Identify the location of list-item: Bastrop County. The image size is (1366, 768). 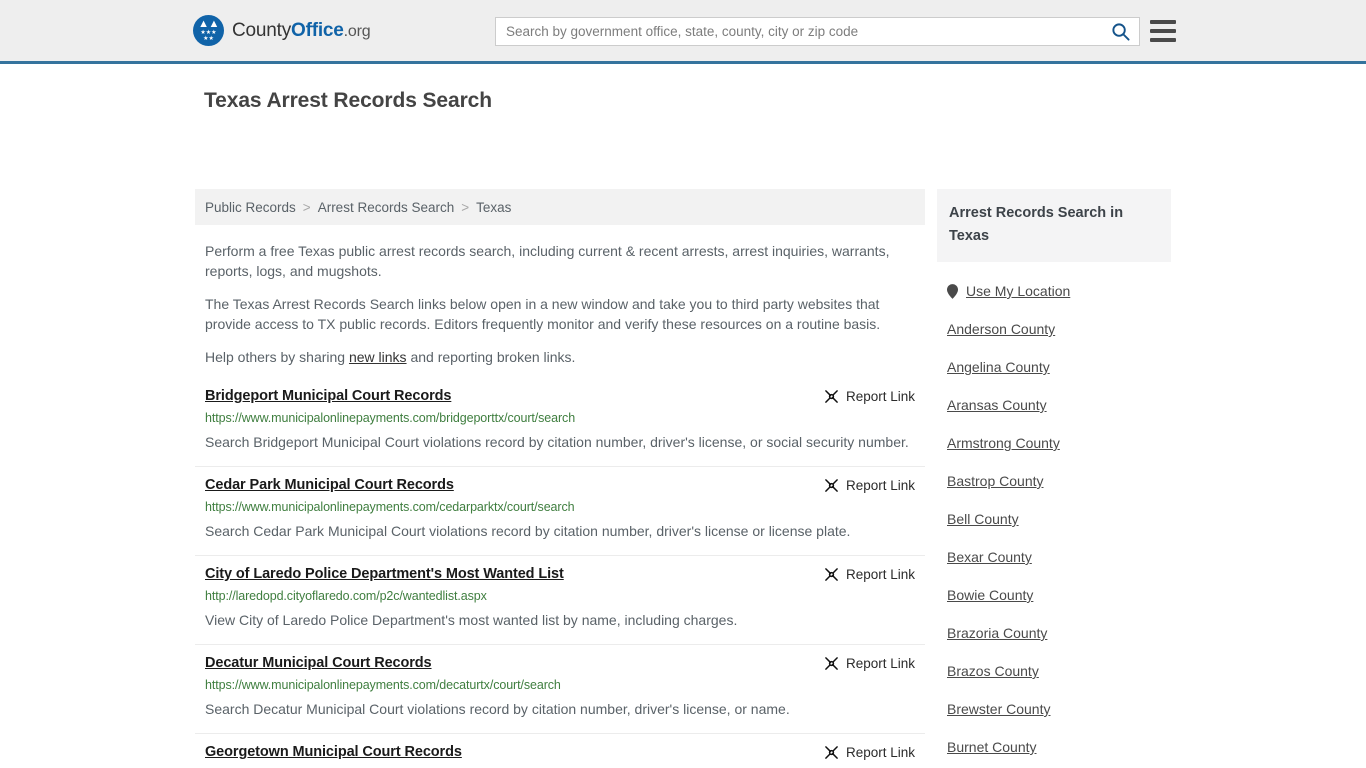
(1054, 481).